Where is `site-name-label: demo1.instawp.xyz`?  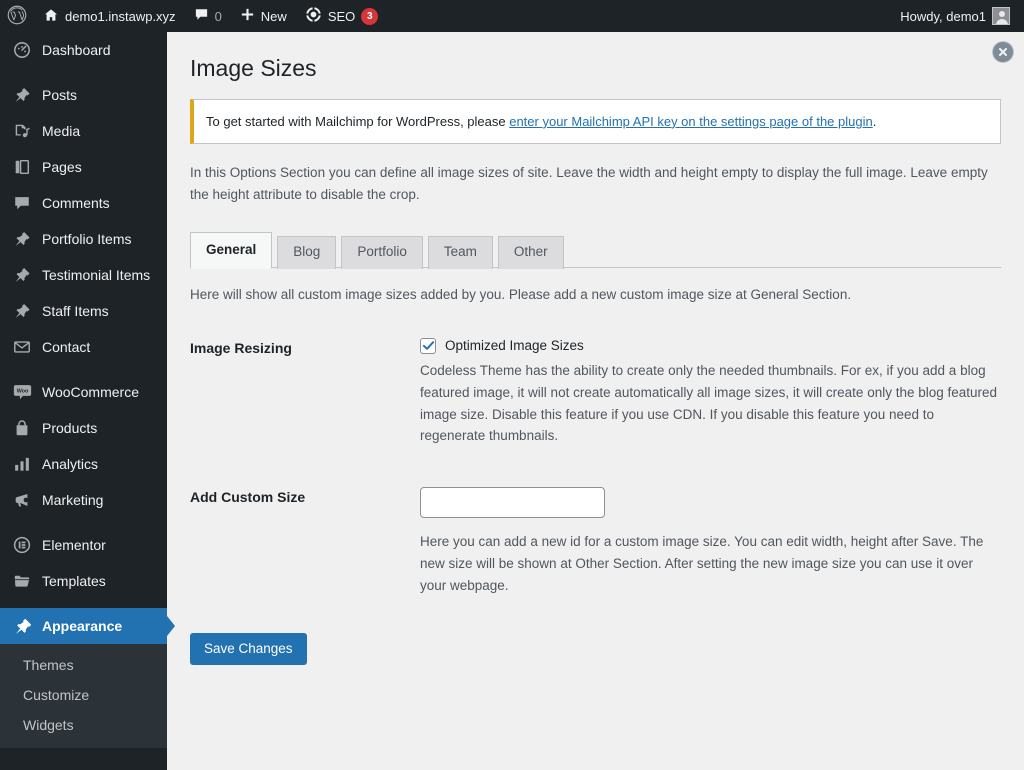
site-name-label: demo1.instawp.xyz is located at coordinates (120, 16).